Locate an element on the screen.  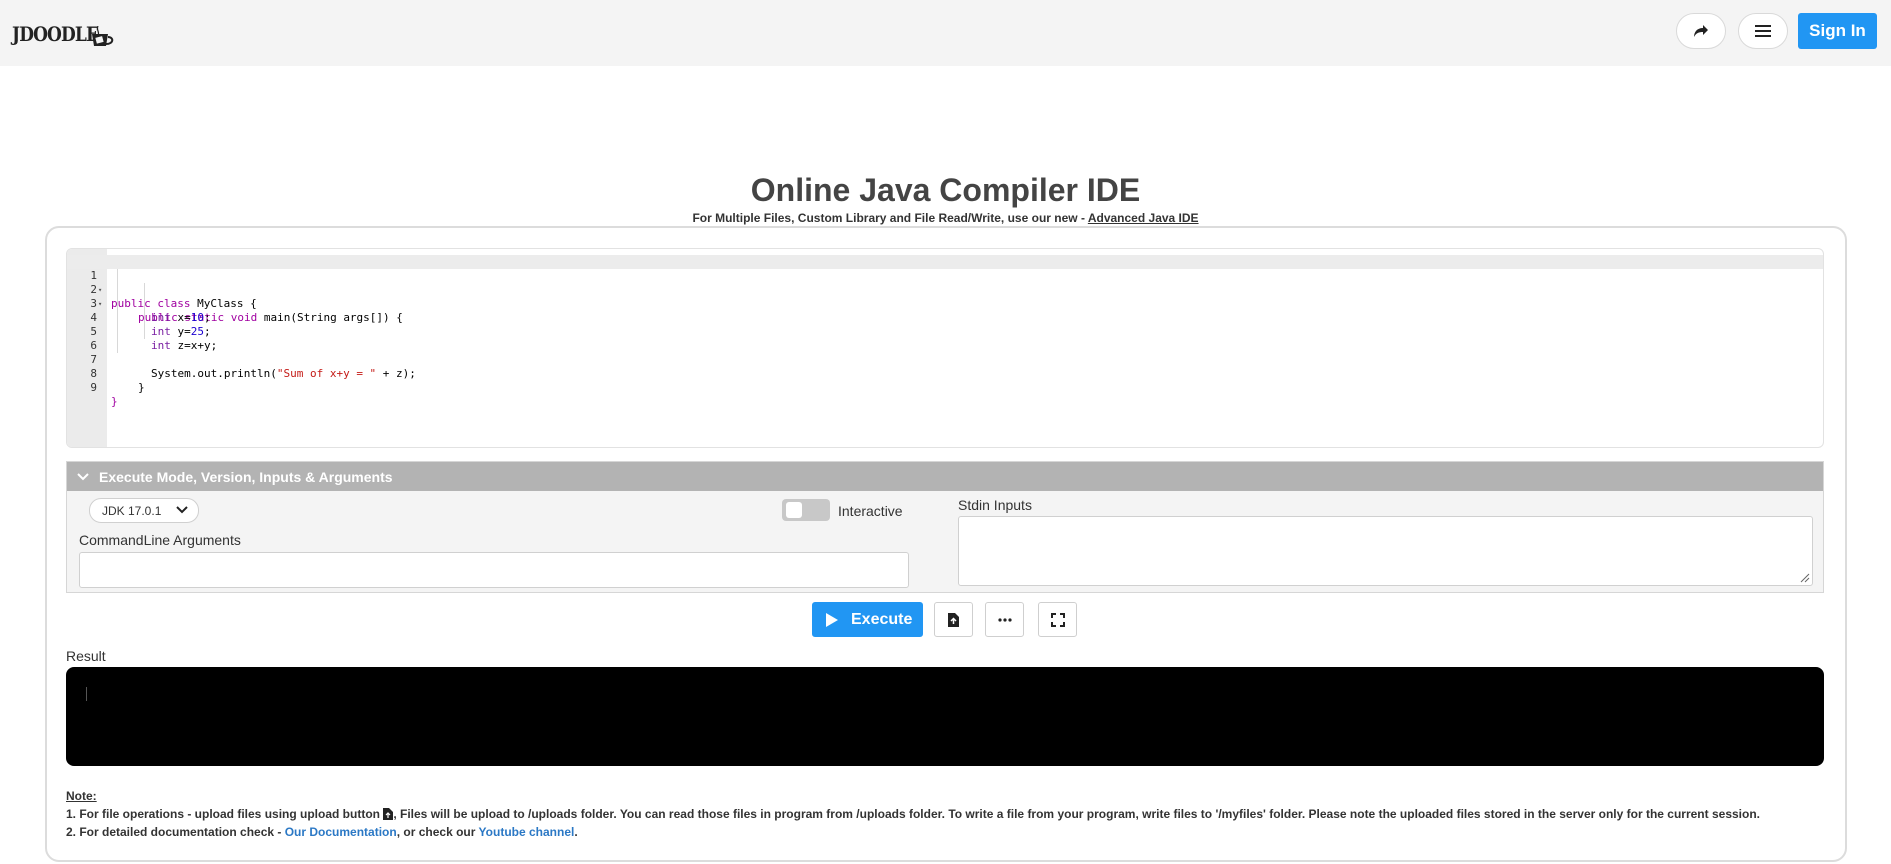
code-line: 1 ▾ public class MyClass { is located at coordinates (945, 282).